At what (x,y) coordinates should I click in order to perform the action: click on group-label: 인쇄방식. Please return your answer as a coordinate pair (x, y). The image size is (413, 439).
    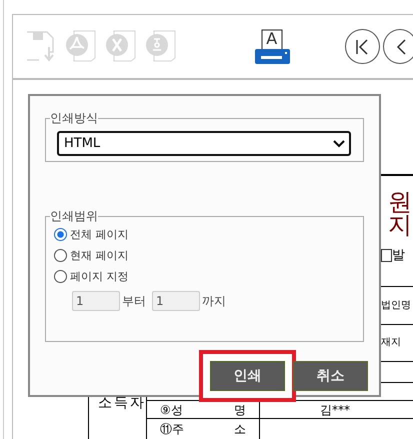
    Looking at the image, I should click on (74, 118).